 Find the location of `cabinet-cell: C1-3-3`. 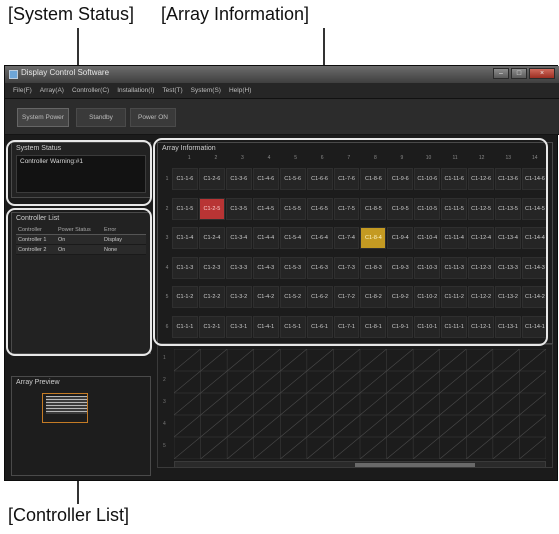

cabinet-cell: C1-3-3 is located at coordinates (238, 267).